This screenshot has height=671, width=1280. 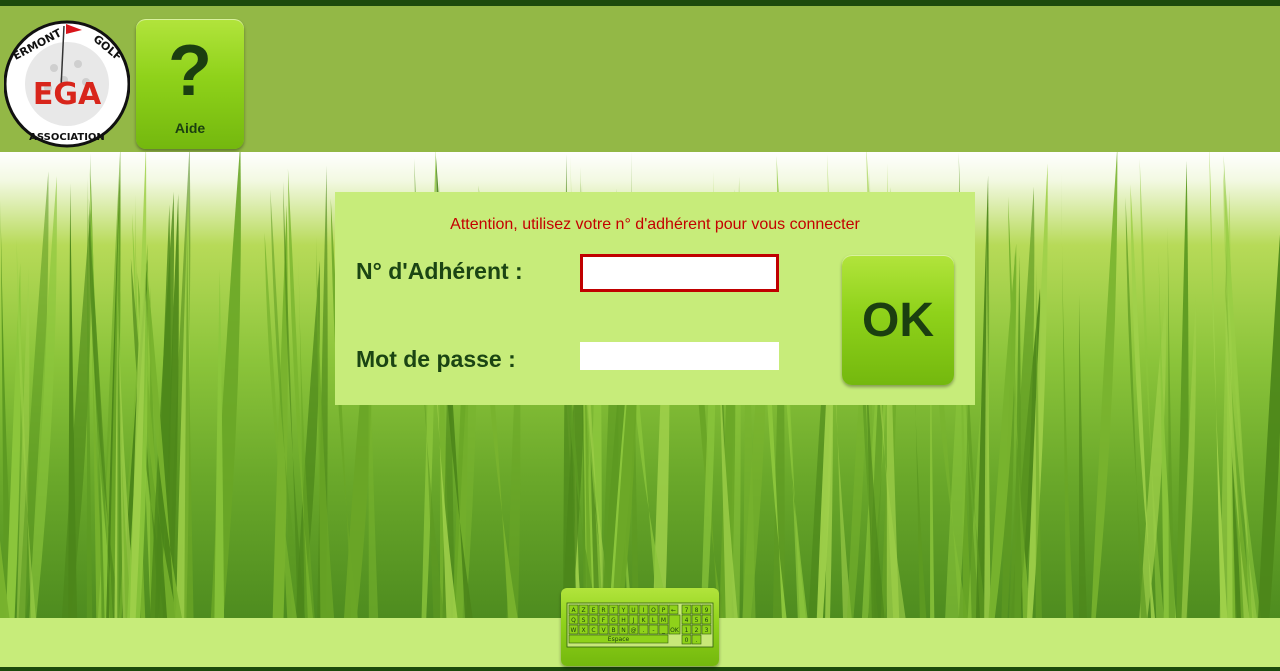 I want to click on keyboard-key-label: 2, so click(x=697, y=630).